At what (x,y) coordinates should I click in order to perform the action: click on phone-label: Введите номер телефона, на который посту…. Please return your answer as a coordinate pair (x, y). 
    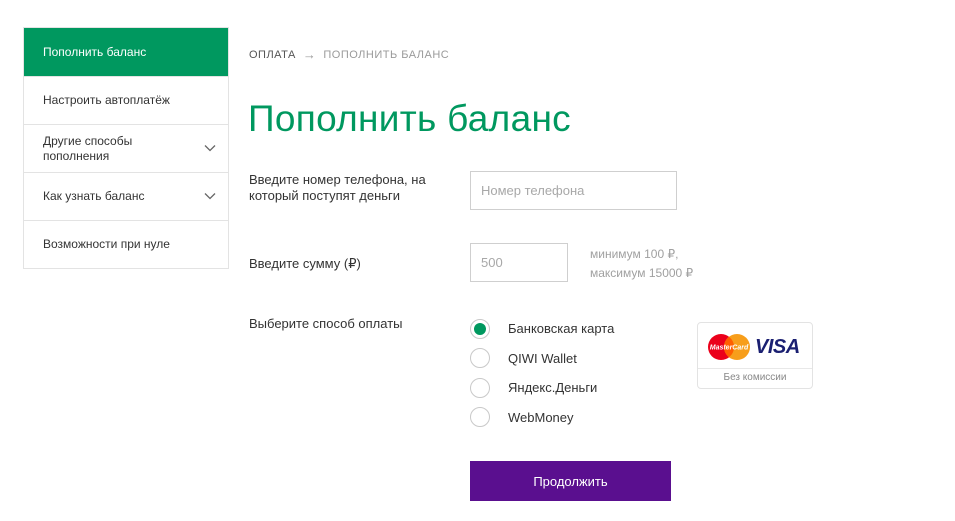
    Looking at the image, I should click on (337, 187).